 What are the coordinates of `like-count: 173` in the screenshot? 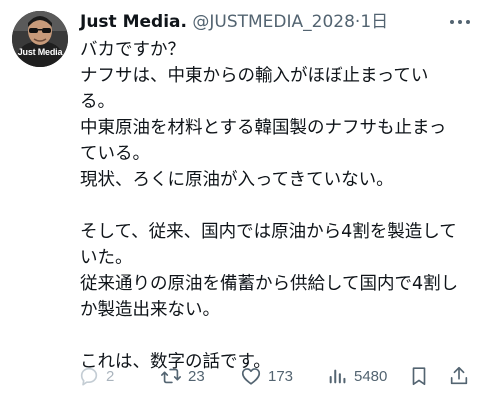 It's located at (281, 376).